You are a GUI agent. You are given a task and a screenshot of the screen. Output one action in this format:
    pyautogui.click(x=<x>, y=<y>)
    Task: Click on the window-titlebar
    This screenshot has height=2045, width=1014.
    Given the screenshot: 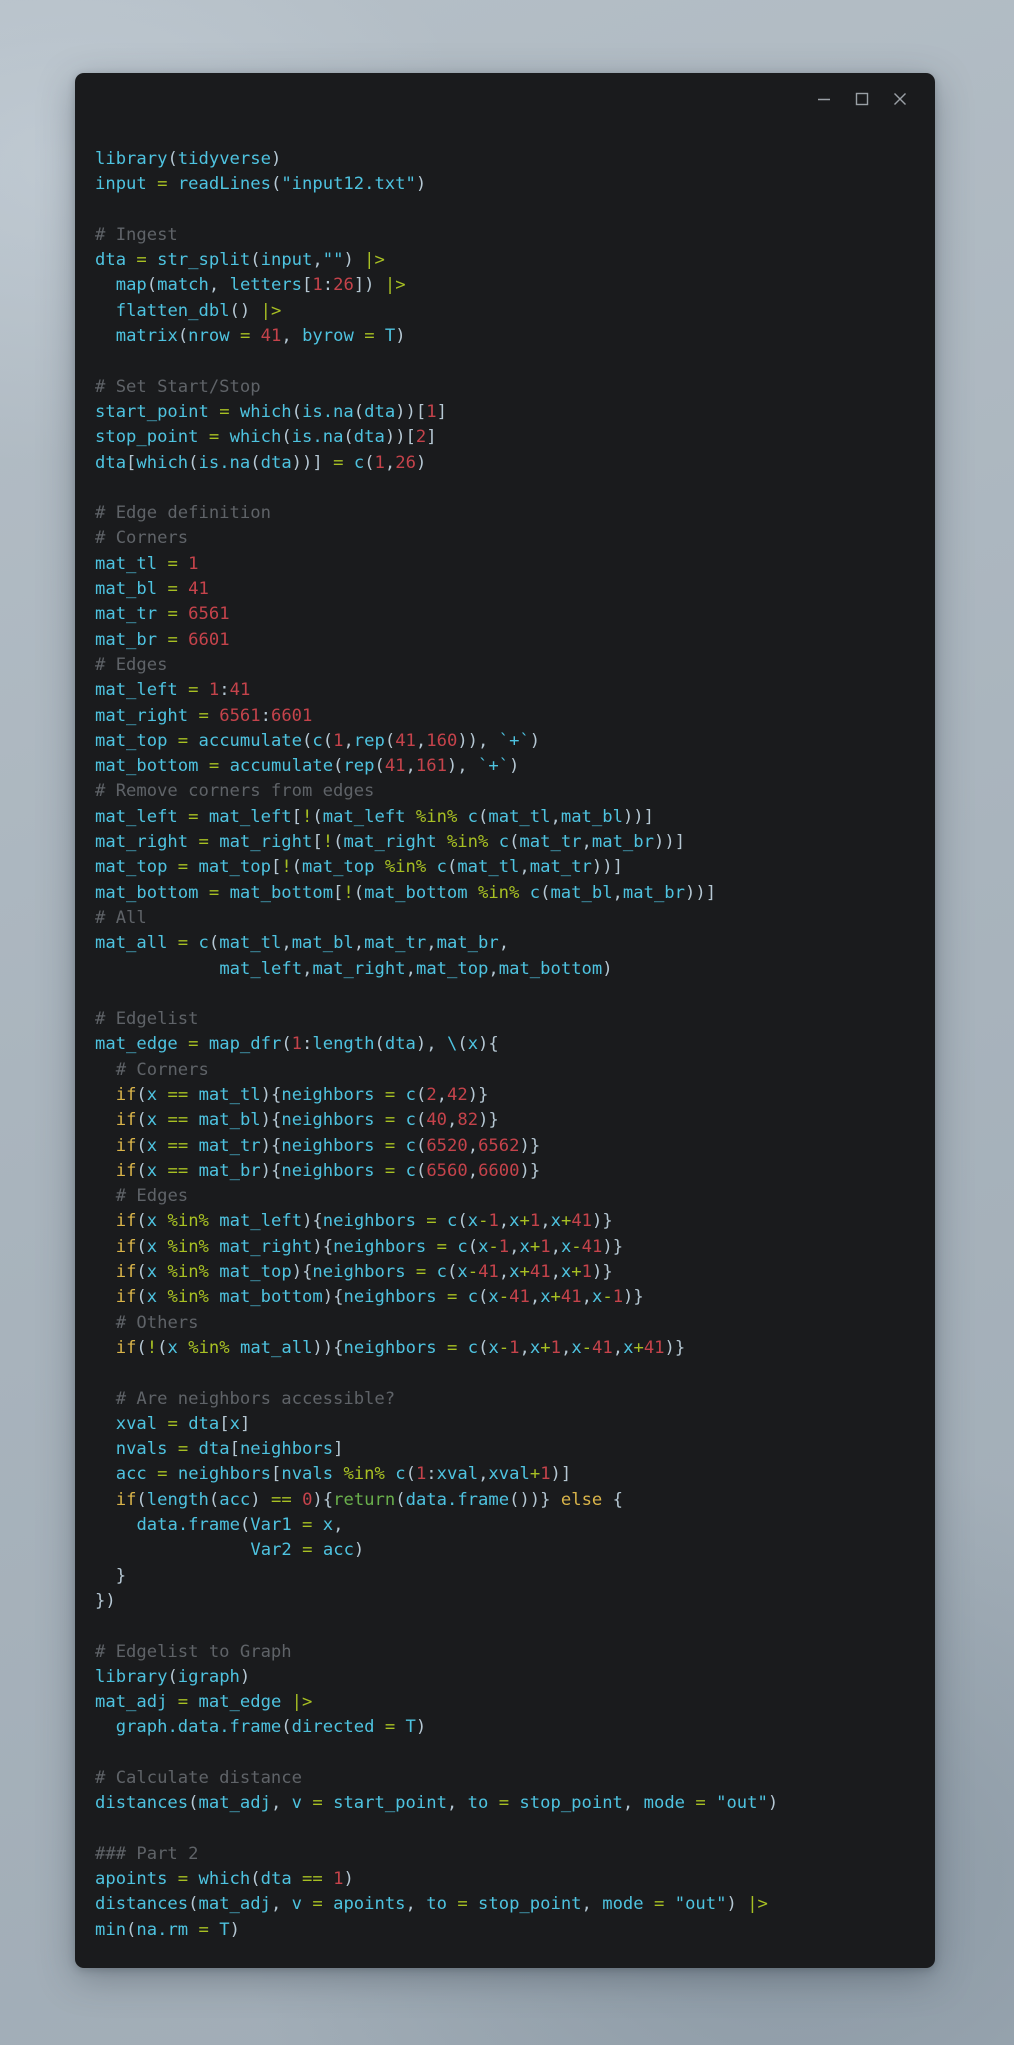 What is the action you would take?
    pyautogui.click(x=505, y=99)
    